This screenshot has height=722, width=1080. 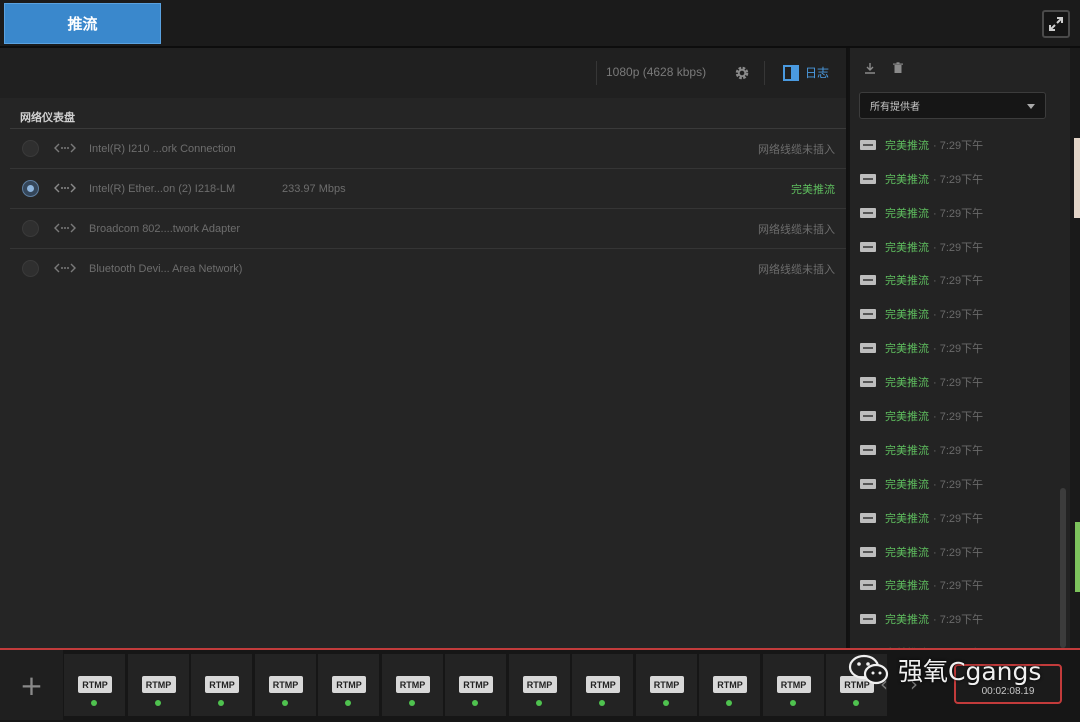 What do you see at coordinates (742, 73) in the screenshot?
I see `gear-icon` at bounding box center [742, 73].